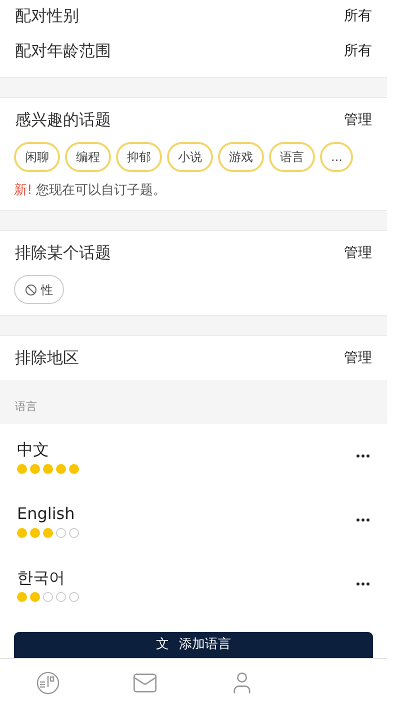 This screenshot has width=400, height=706. Describe the element at coordinates (139, 157) in the screenshot. I see `topic-tag: 抑郁` at that location.